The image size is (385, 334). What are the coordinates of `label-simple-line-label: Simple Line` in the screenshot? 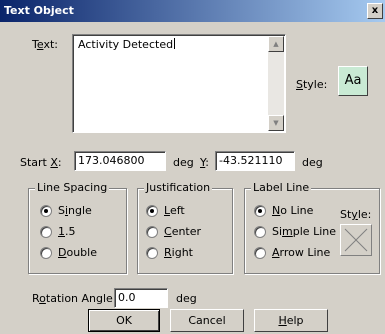 It's located at (304, 231).